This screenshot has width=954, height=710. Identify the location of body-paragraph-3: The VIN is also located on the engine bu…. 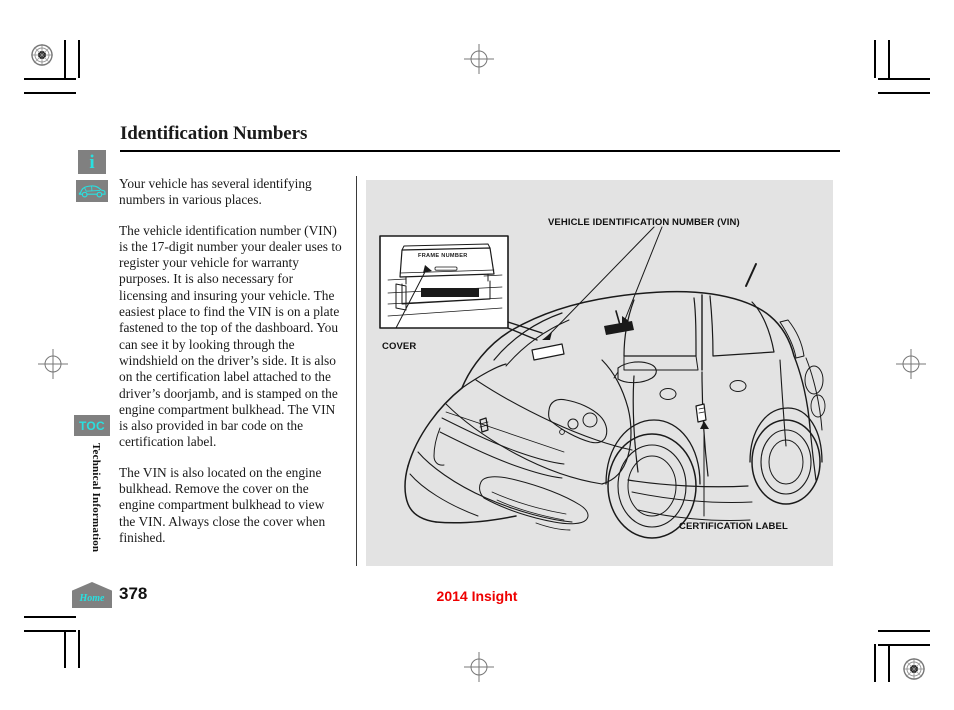
(222, 504).